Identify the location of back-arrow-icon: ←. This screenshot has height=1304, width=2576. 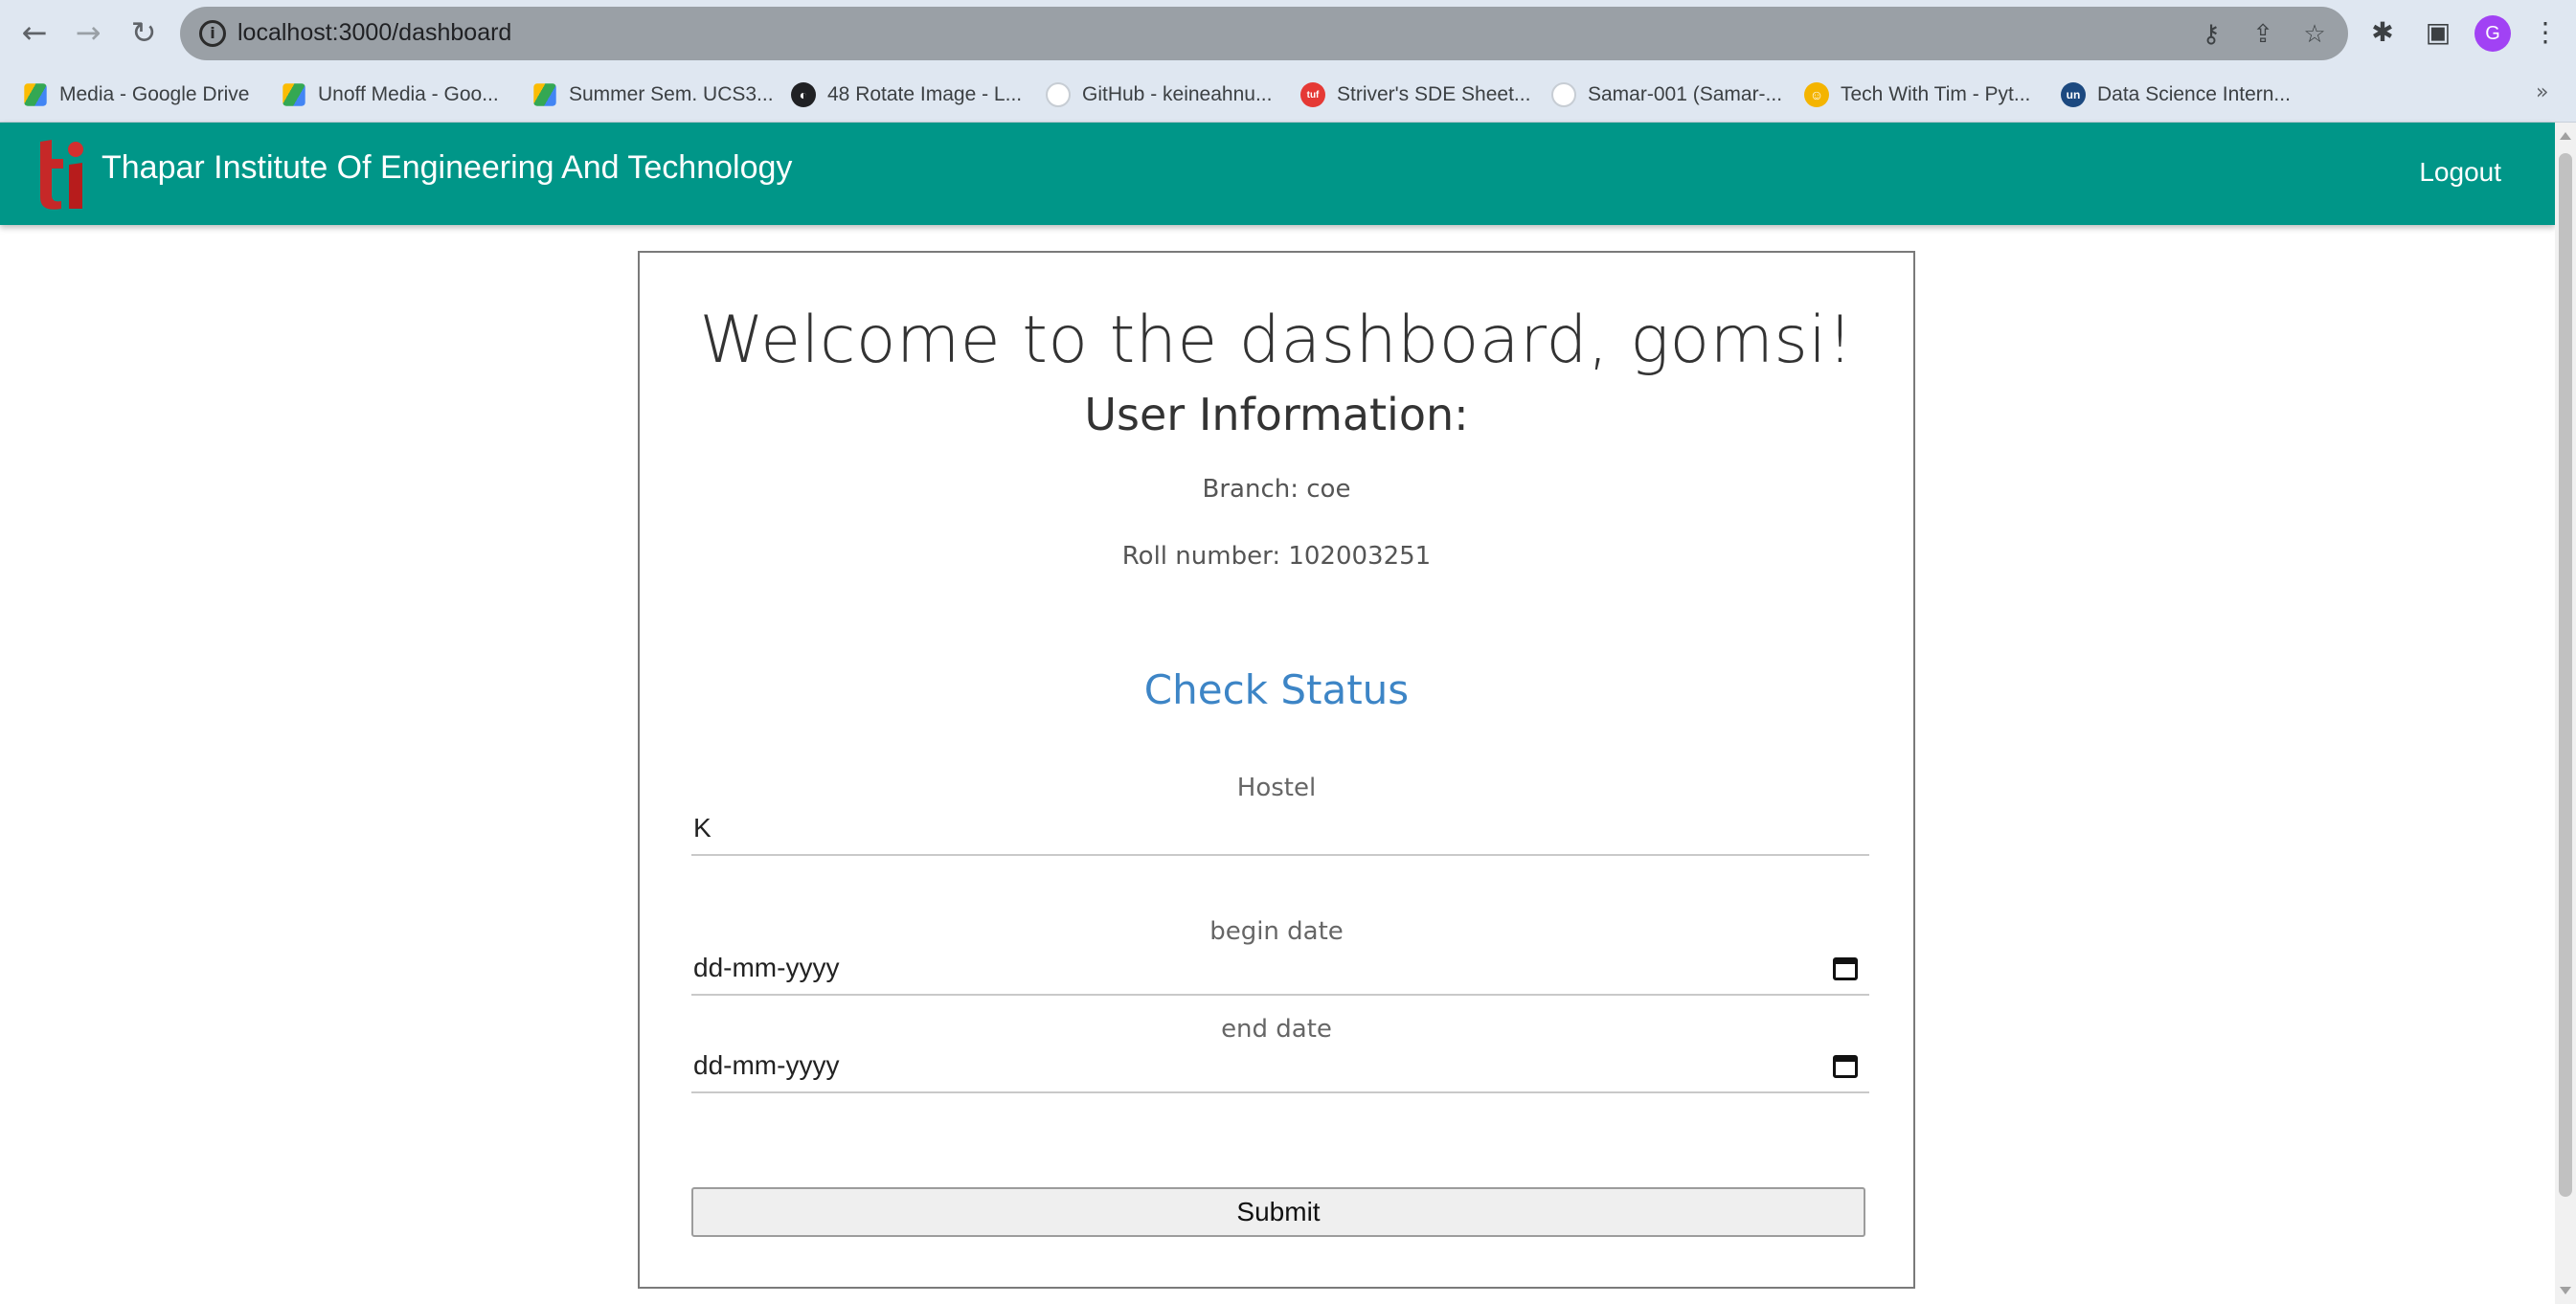
(34, 33).